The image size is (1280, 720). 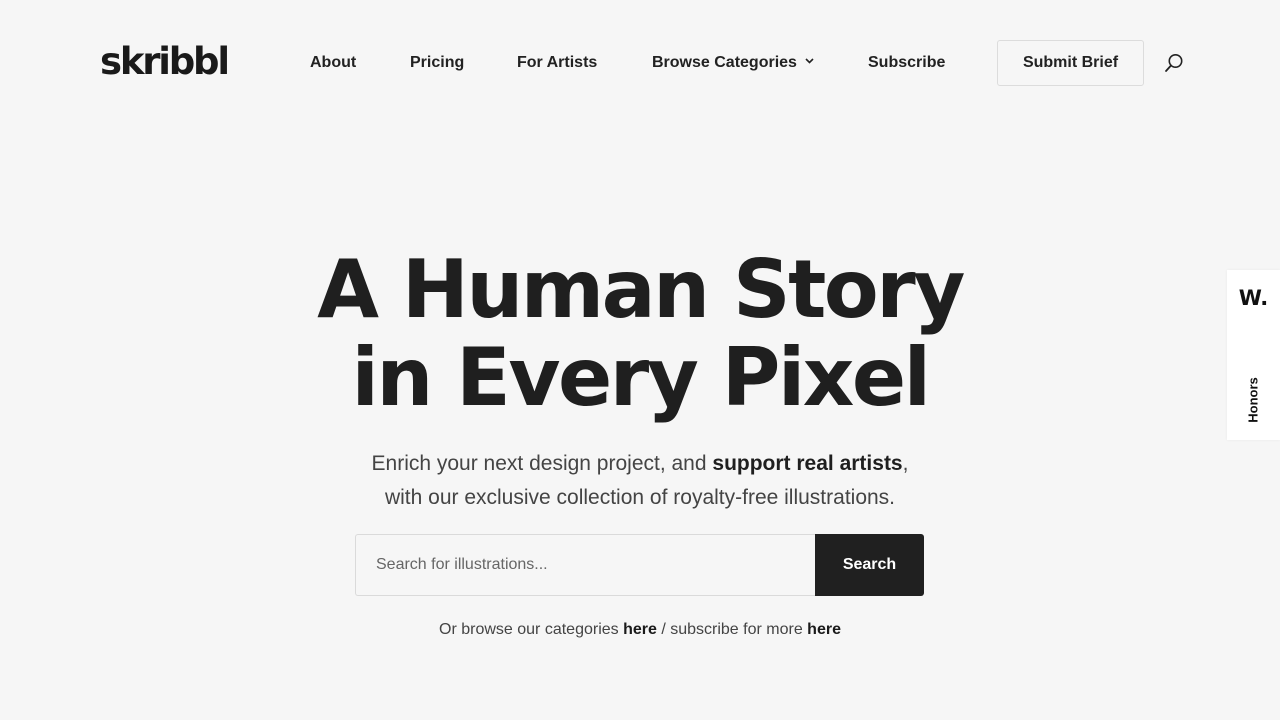 I want to click on browse-categories-link: here, so click(x=640, y=629).